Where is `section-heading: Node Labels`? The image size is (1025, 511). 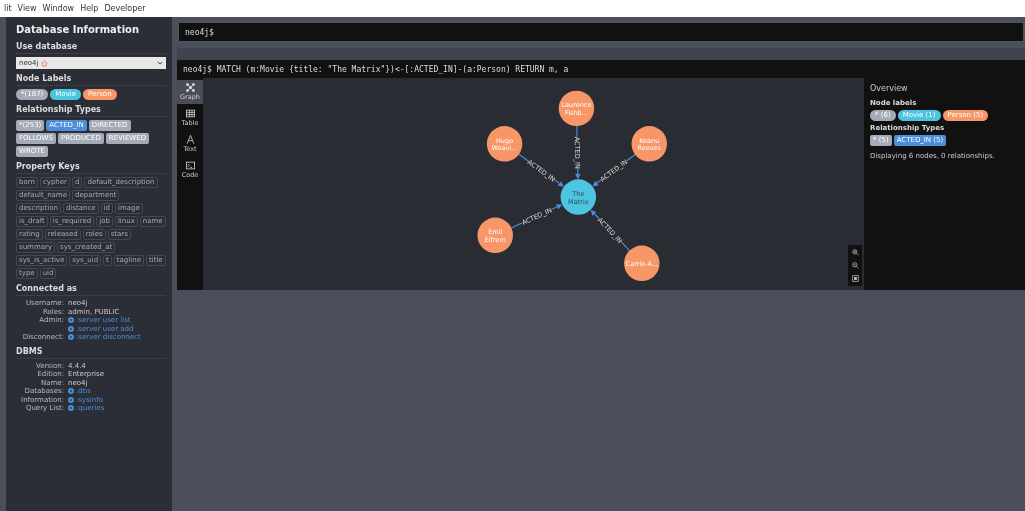 section-heading: Node Labels is located at coordinates (91, 79).